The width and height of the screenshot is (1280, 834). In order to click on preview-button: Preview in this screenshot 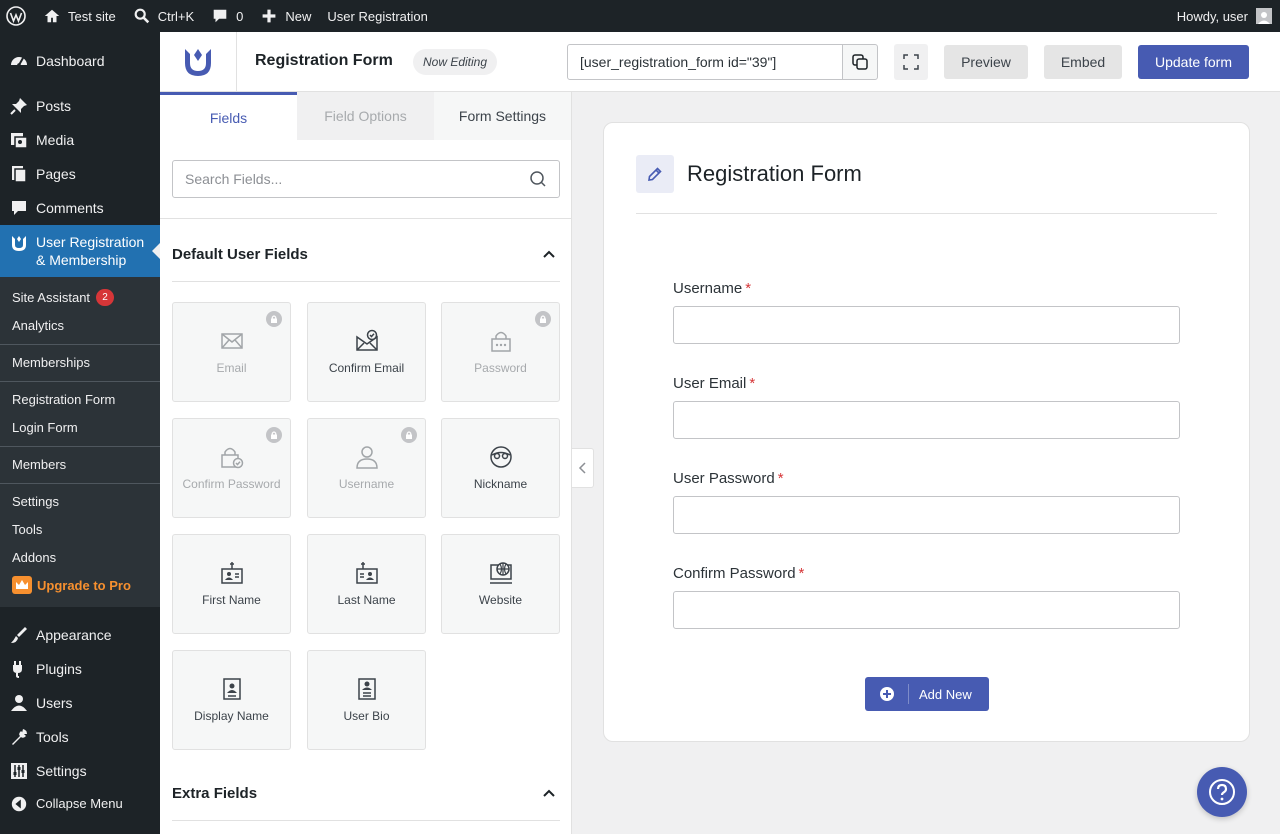, I will do `click(986, 62)`.